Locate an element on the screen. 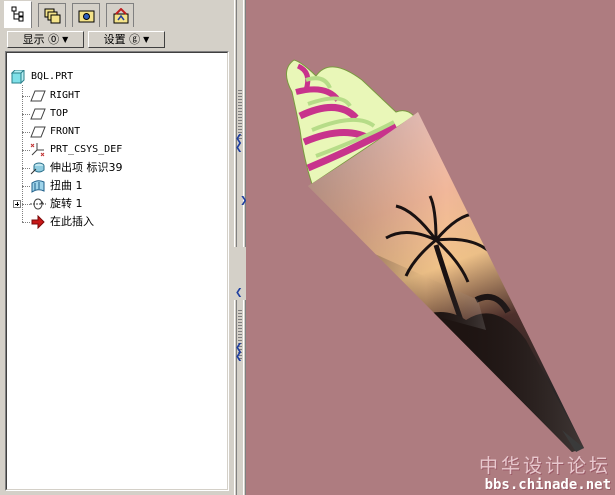  panel-splitter: ❮ ❮ ❯ ❮ ❮ ❮ is located at coordinates (241, 247).